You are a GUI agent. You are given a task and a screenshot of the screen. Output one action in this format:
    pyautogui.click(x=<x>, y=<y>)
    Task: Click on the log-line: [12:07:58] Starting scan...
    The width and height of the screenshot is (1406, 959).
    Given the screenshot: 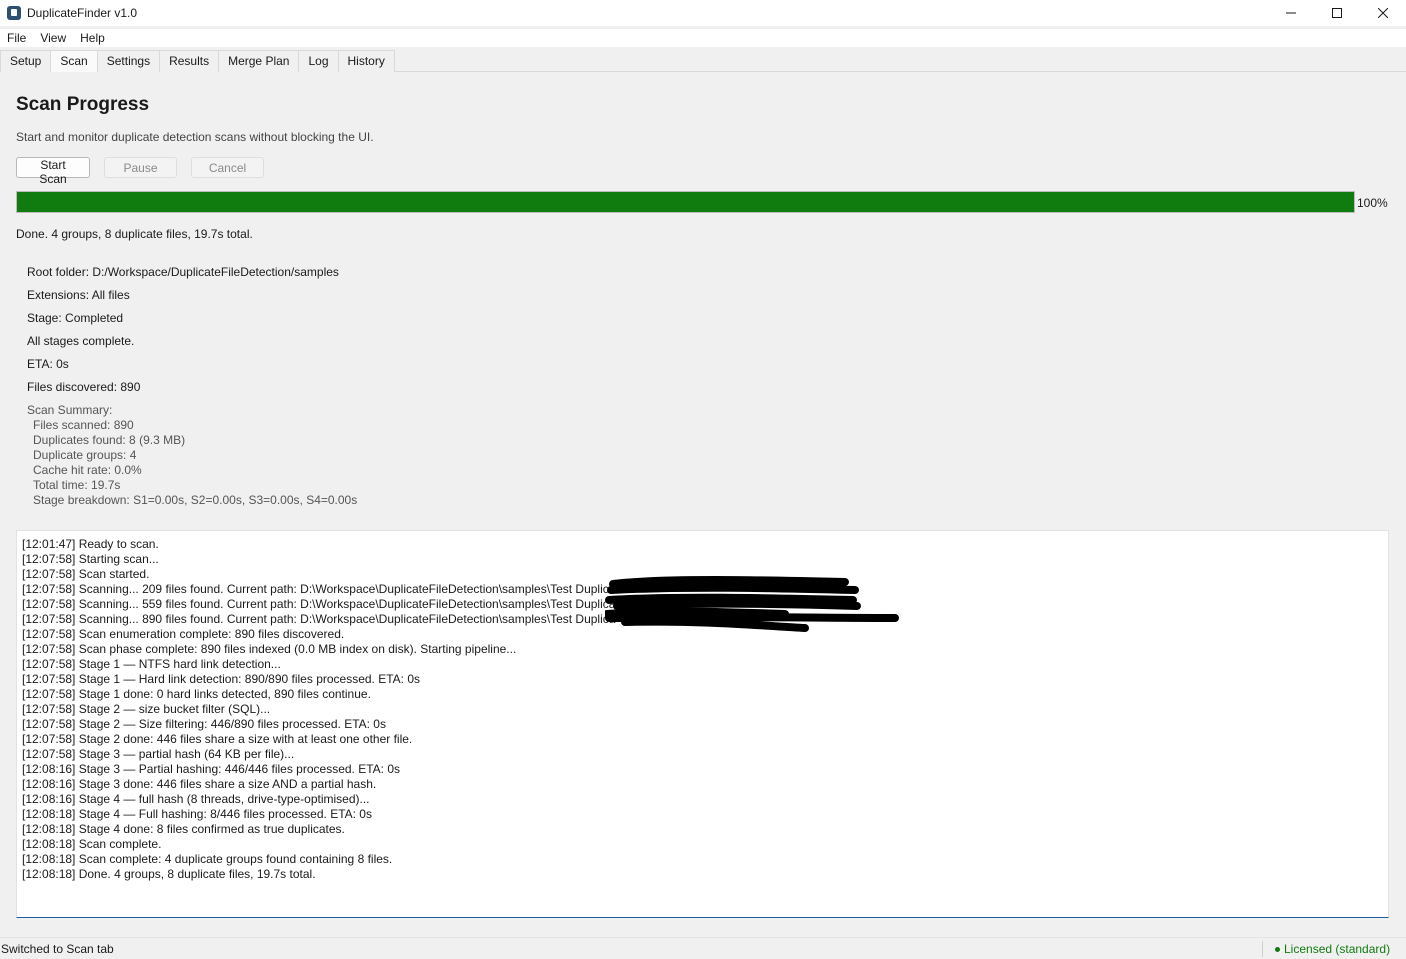 What is the action you would take?
    pyautogui.click(x=90, y=559)
    